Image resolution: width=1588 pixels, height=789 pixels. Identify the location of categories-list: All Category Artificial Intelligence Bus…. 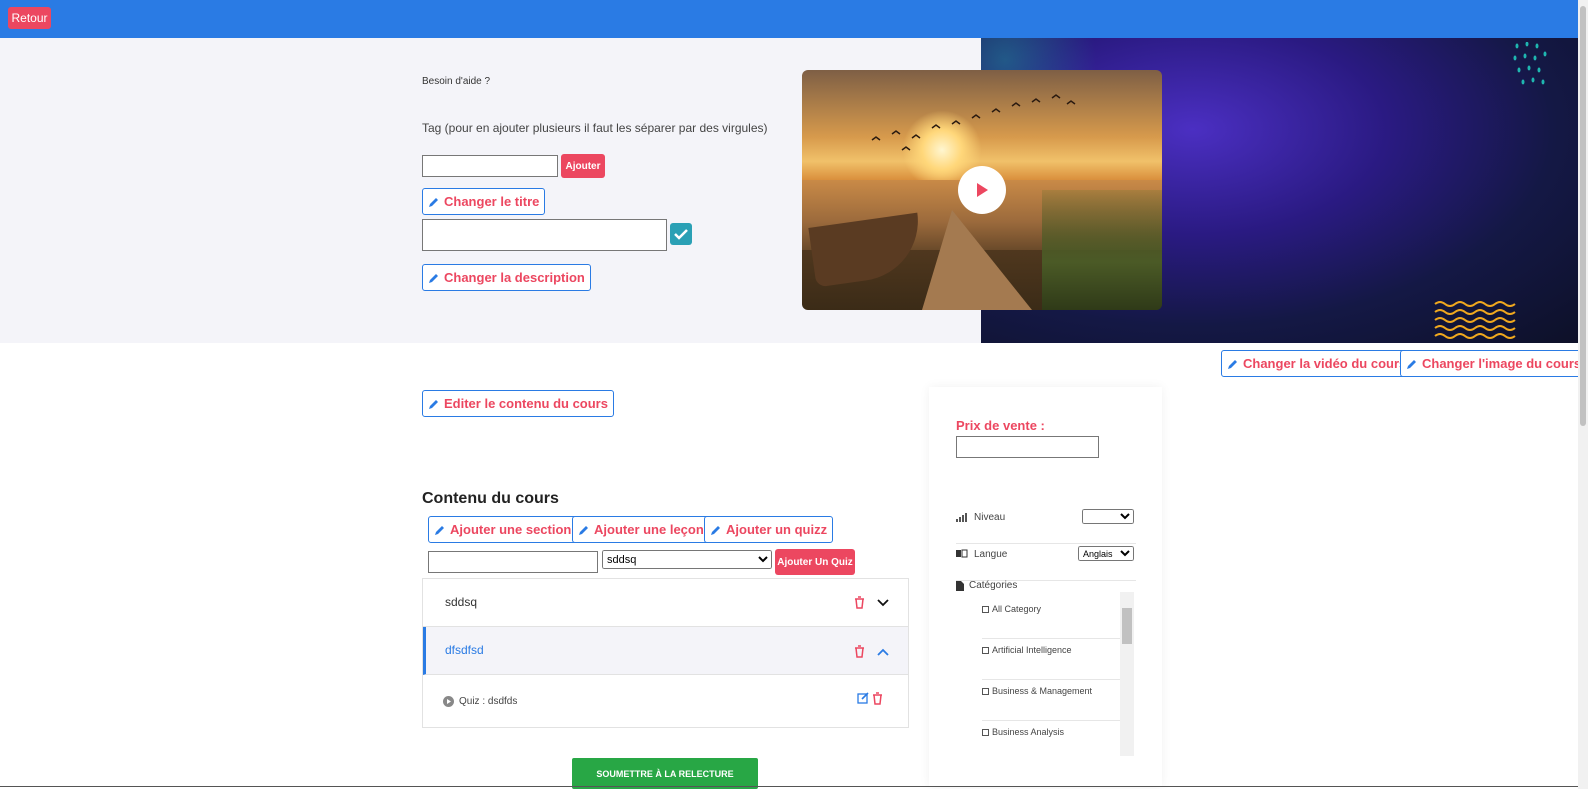
(1053, 679).